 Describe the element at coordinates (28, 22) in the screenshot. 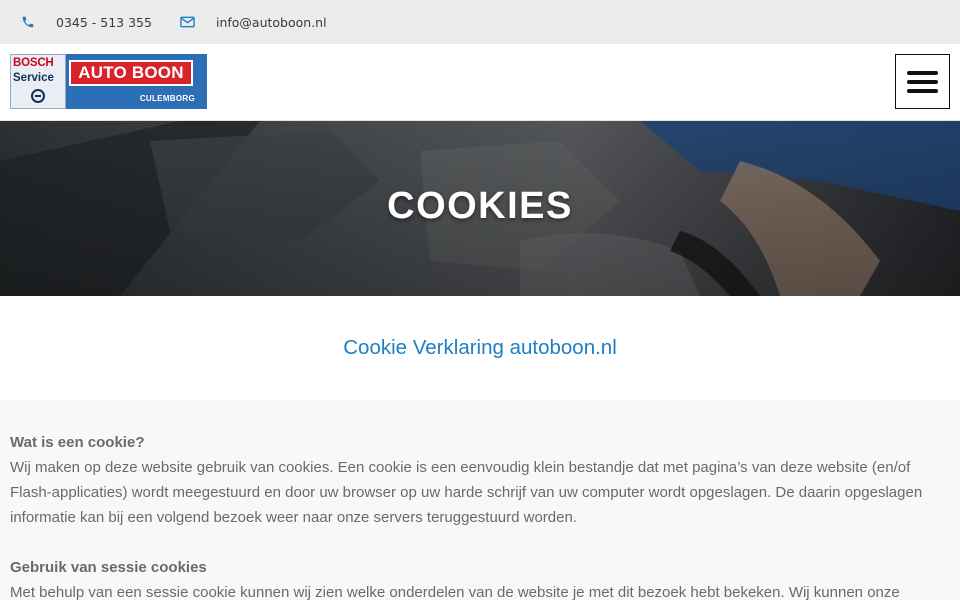

I see `phone-icon` at that location.